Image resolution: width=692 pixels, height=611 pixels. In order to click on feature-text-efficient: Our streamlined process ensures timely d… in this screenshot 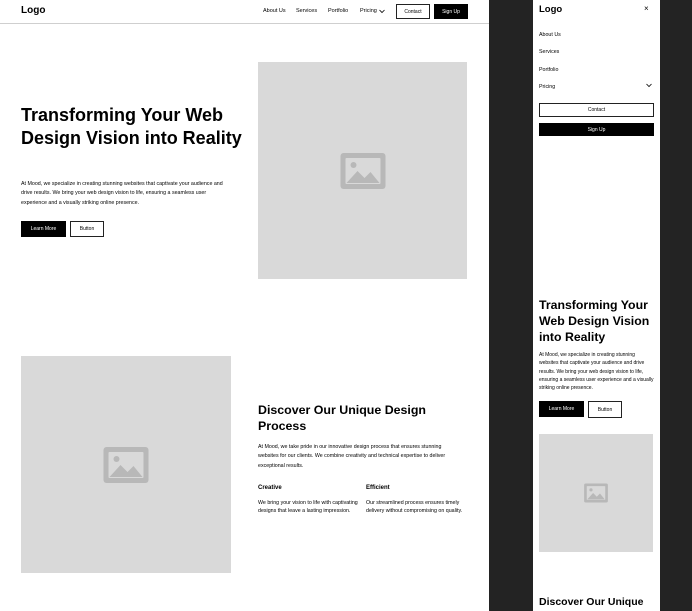, I will do `click(414, 507)`.